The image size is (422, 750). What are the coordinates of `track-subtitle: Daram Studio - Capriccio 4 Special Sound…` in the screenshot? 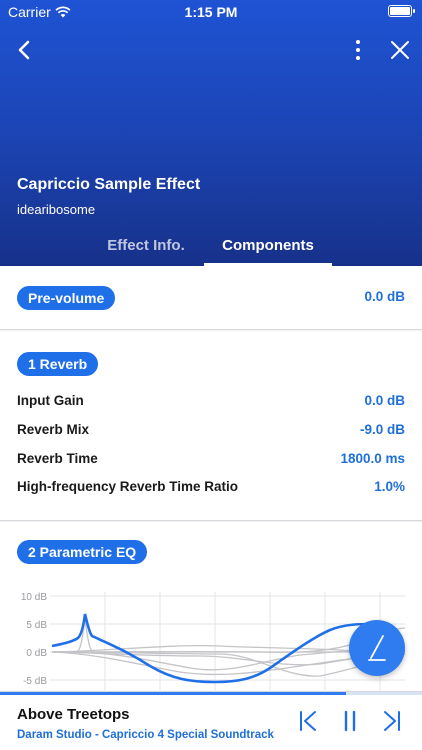 It's located at (145, 735).